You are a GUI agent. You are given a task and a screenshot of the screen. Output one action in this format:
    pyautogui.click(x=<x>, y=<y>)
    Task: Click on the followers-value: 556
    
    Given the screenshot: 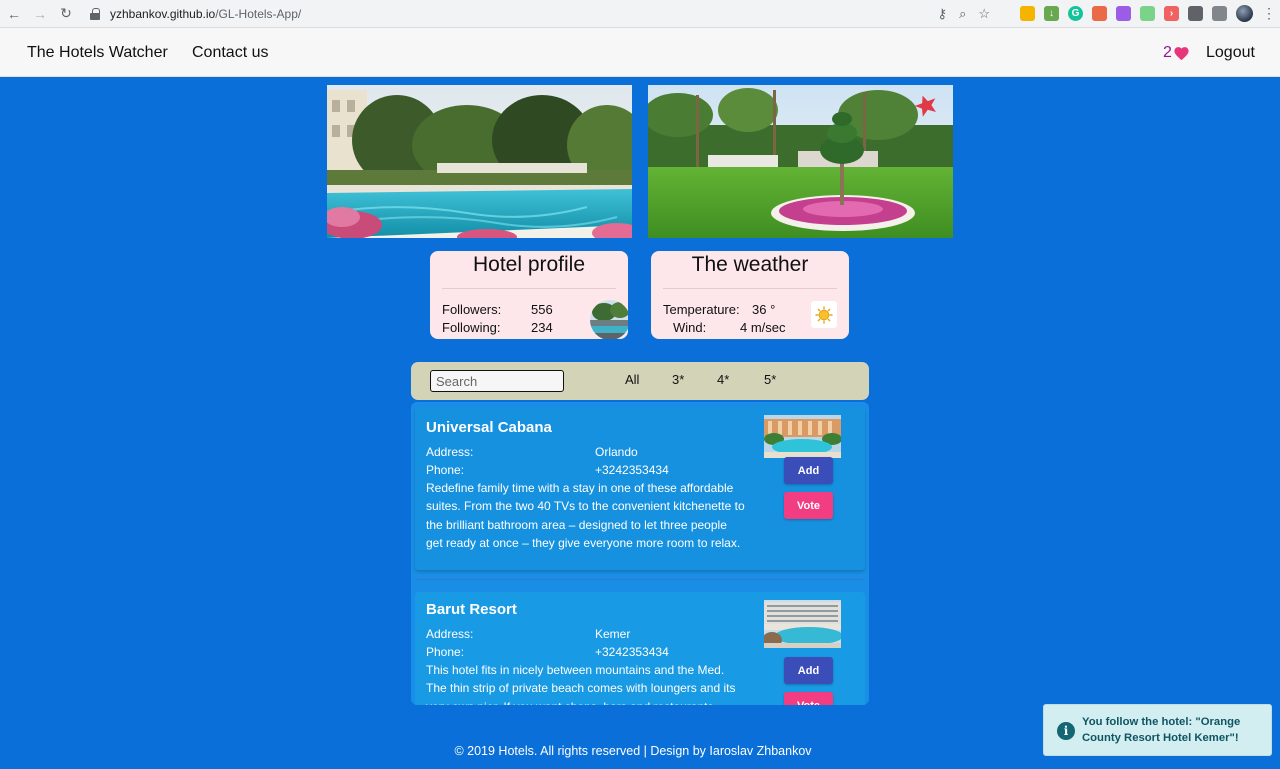 What is the action you would take?
    pyautogui.click(x=542, y=309)
    